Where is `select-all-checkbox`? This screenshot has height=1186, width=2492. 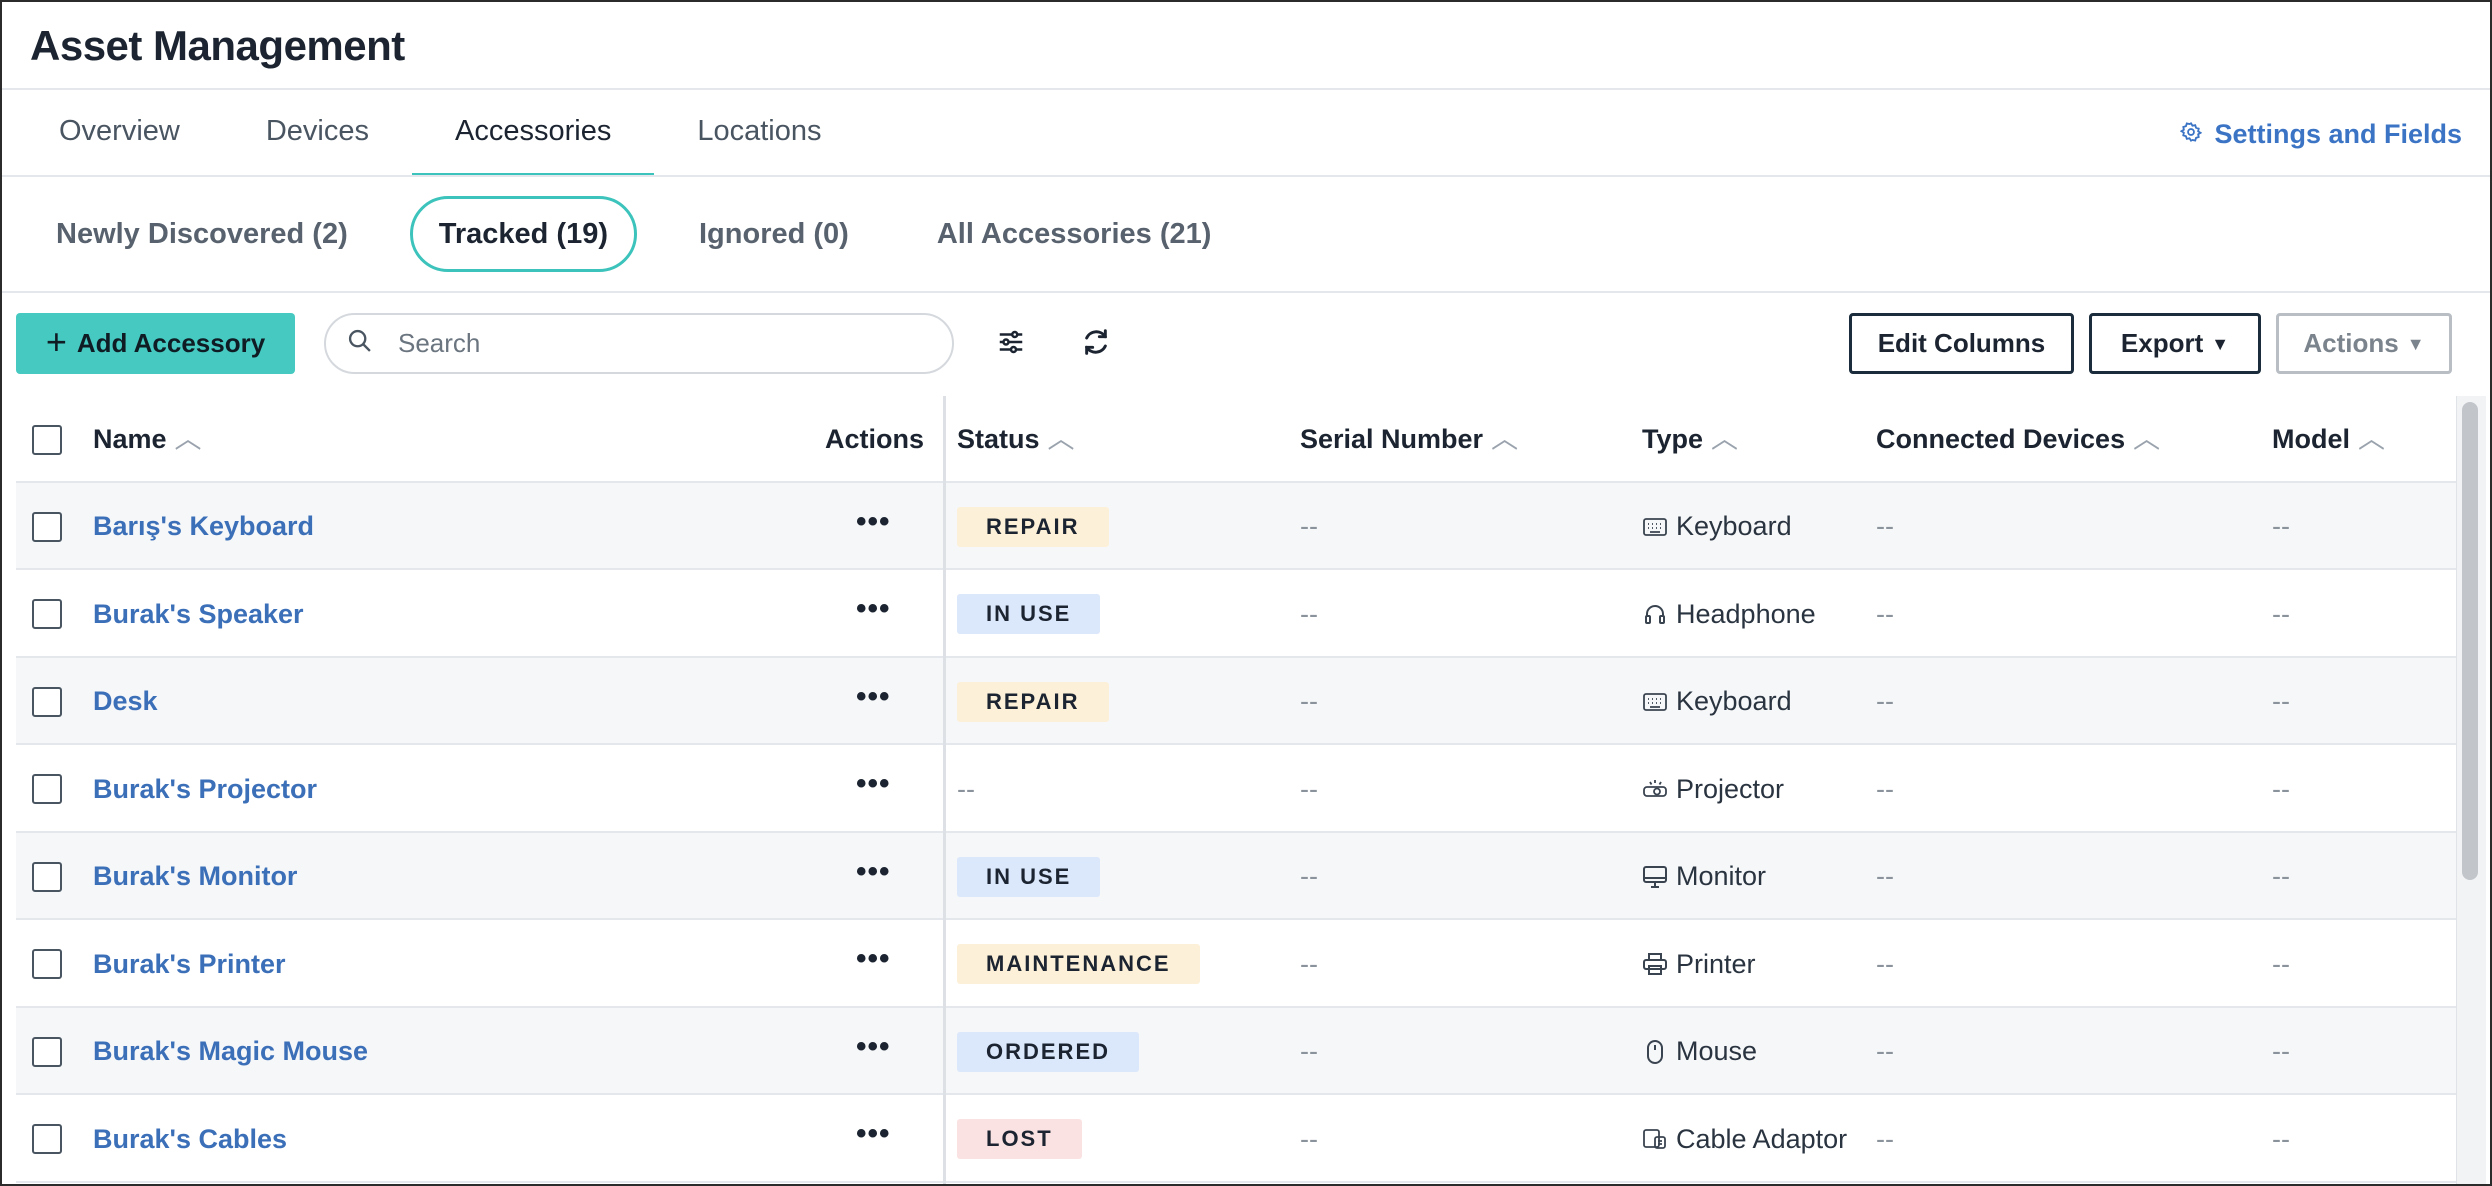
select-all-checkbox is located at coordinates (47, 439).